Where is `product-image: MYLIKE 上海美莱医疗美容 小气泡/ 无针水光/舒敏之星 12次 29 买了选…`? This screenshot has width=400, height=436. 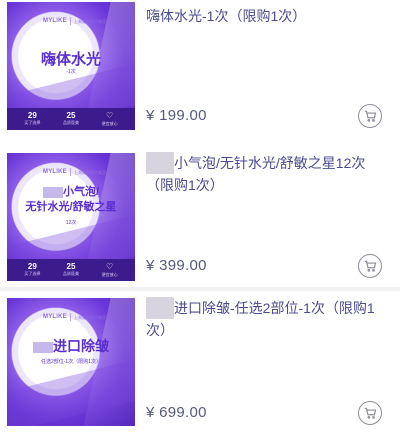
product-image: MYLIKE 上海美莱医疗美容 小气泡/ 无针水光/舒敏之星 12次 29 买了选… is located at coordinates (71, 217).